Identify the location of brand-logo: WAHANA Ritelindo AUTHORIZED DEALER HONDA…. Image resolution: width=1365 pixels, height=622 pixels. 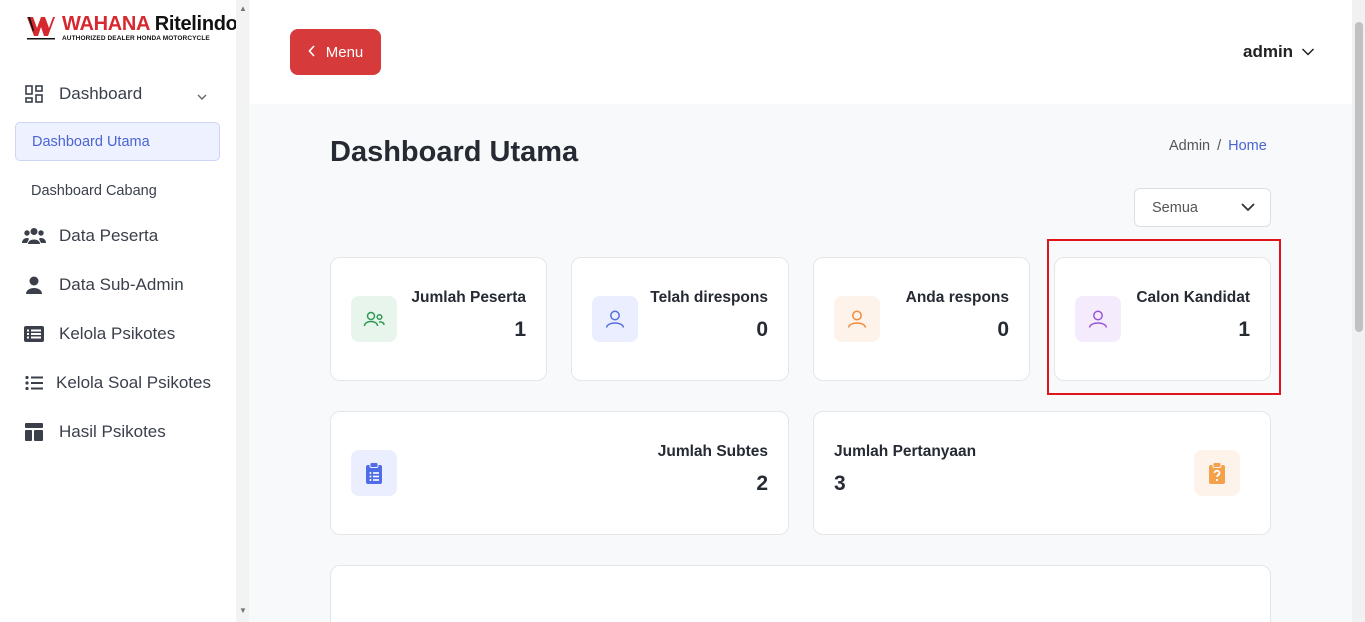
(132, 28).